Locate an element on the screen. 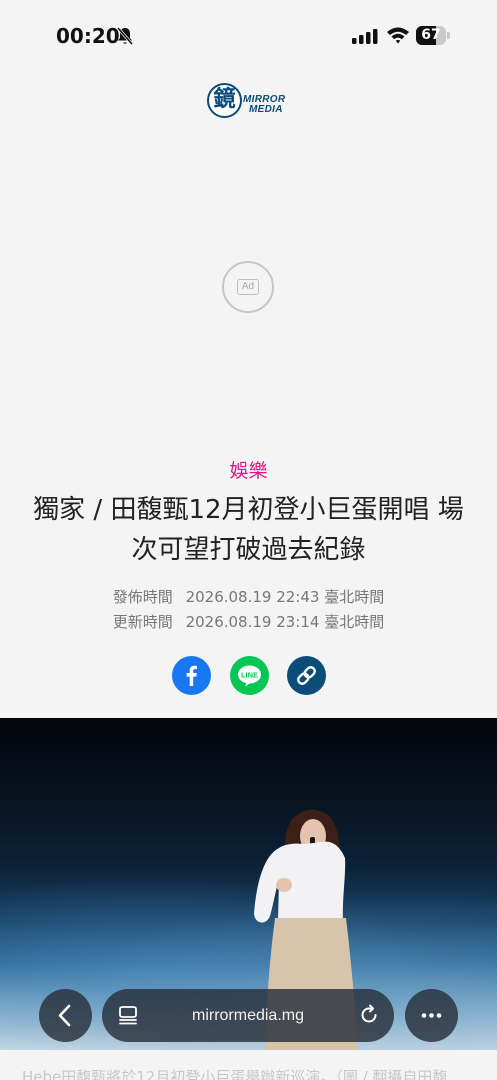  share-facebook-button is located at coordinates (191, 675).